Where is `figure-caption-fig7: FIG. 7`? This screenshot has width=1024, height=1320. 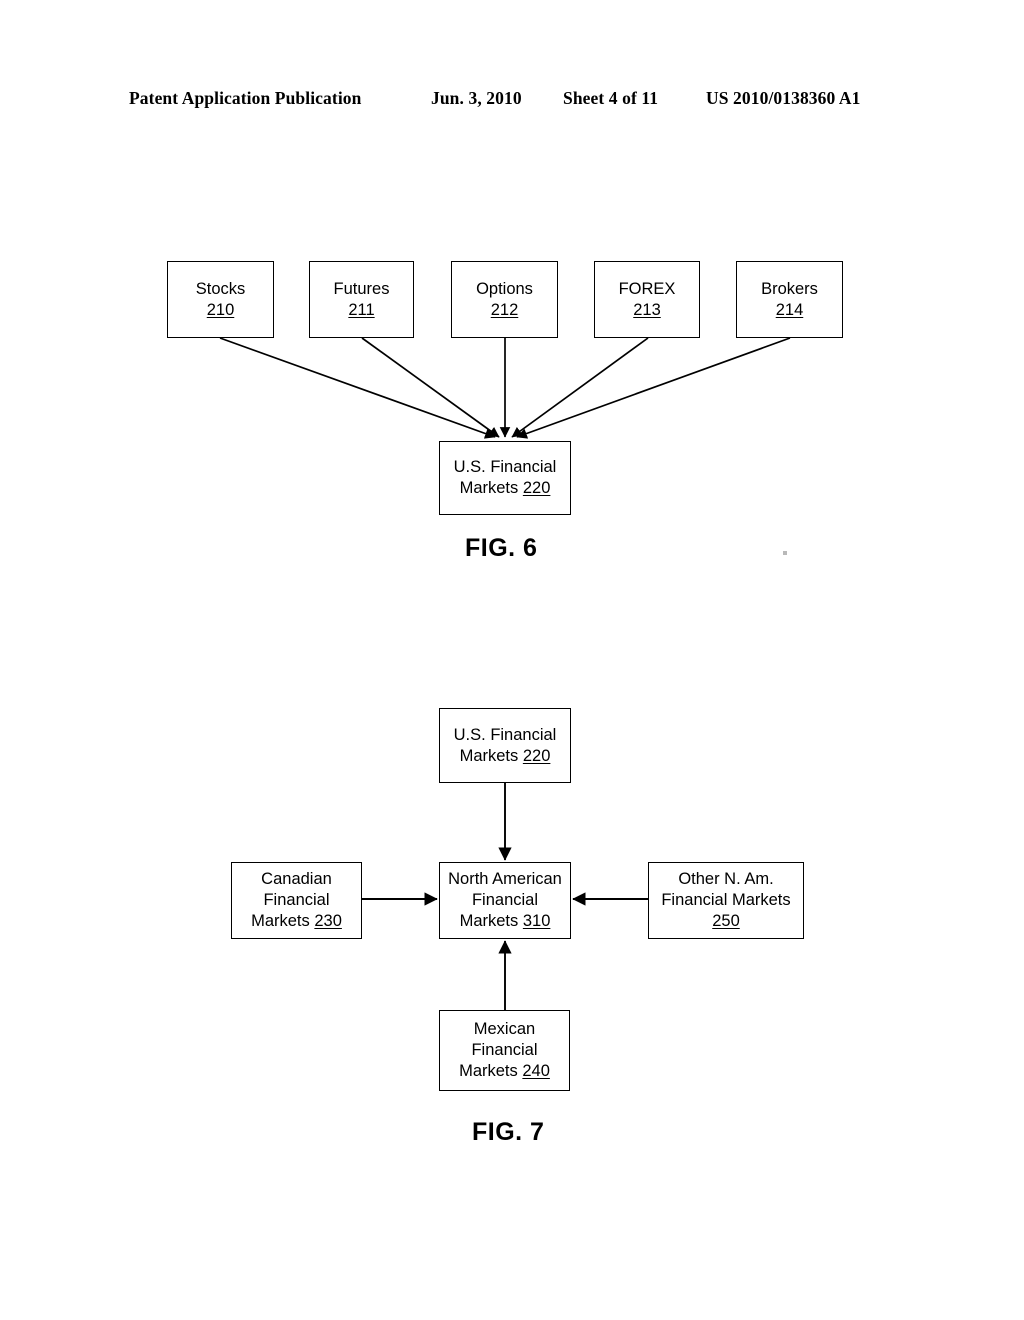
figure-caption-fig7: FIG. 7 is located at coordinates (508, 1132).